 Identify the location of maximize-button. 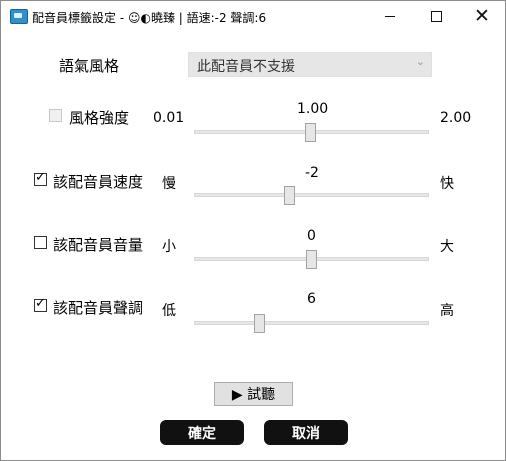
(436, 16).